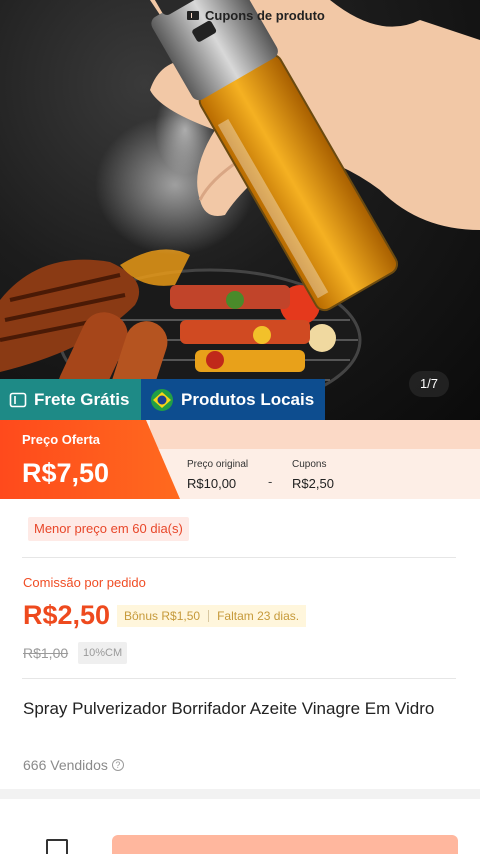 This screenshot has width=480, height=854. I want to click on offer-price-value: R$7,50, so click(66, 473).